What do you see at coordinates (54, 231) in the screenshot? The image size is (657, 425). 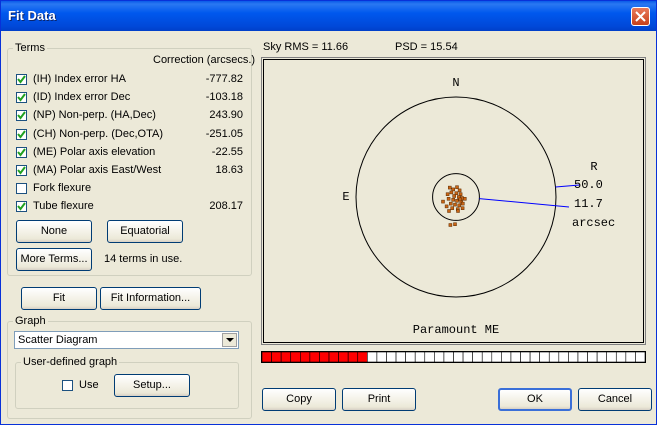 I see `none-button: None` at bounding box center [54, 231].